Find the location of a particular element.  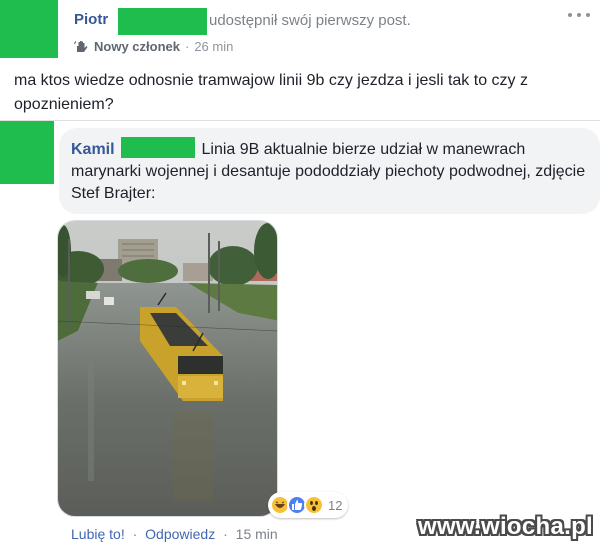

comment-author-avatar is located at coordinates (27, 152).